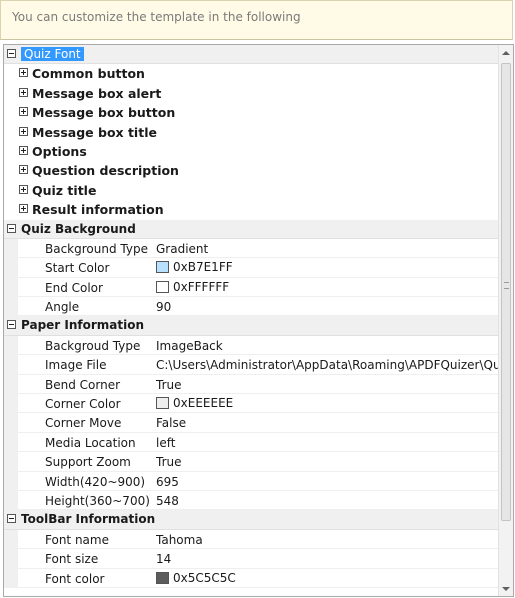 Image resolution: width=515 pixels, height=598 pixels. I want to click on property-font-size: Font size 14, so click(251, 559).